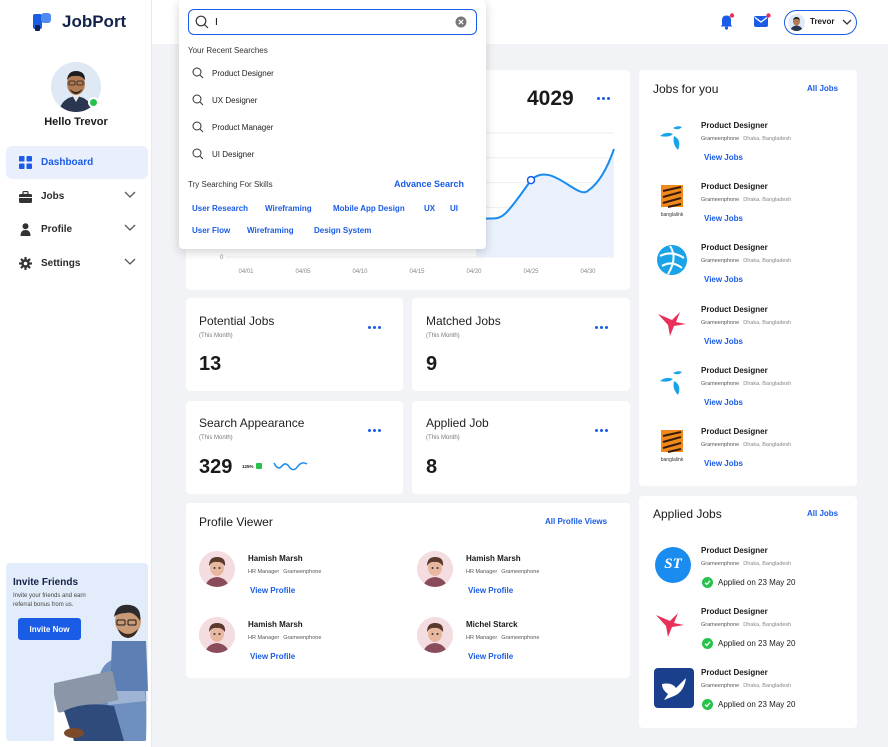  I want to click on skill-chip: User Flow, so click(211, 230).